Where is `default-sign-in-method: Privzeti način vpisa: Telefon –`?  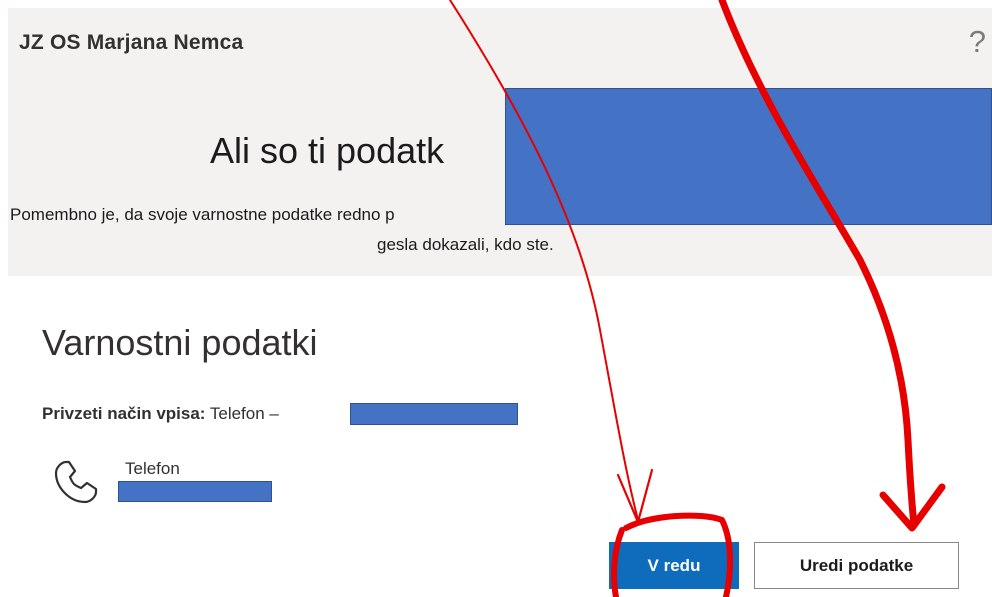 default-sign-in-method: Privzeti način vpisa: Telefon – is located at coordinates (160, 414).